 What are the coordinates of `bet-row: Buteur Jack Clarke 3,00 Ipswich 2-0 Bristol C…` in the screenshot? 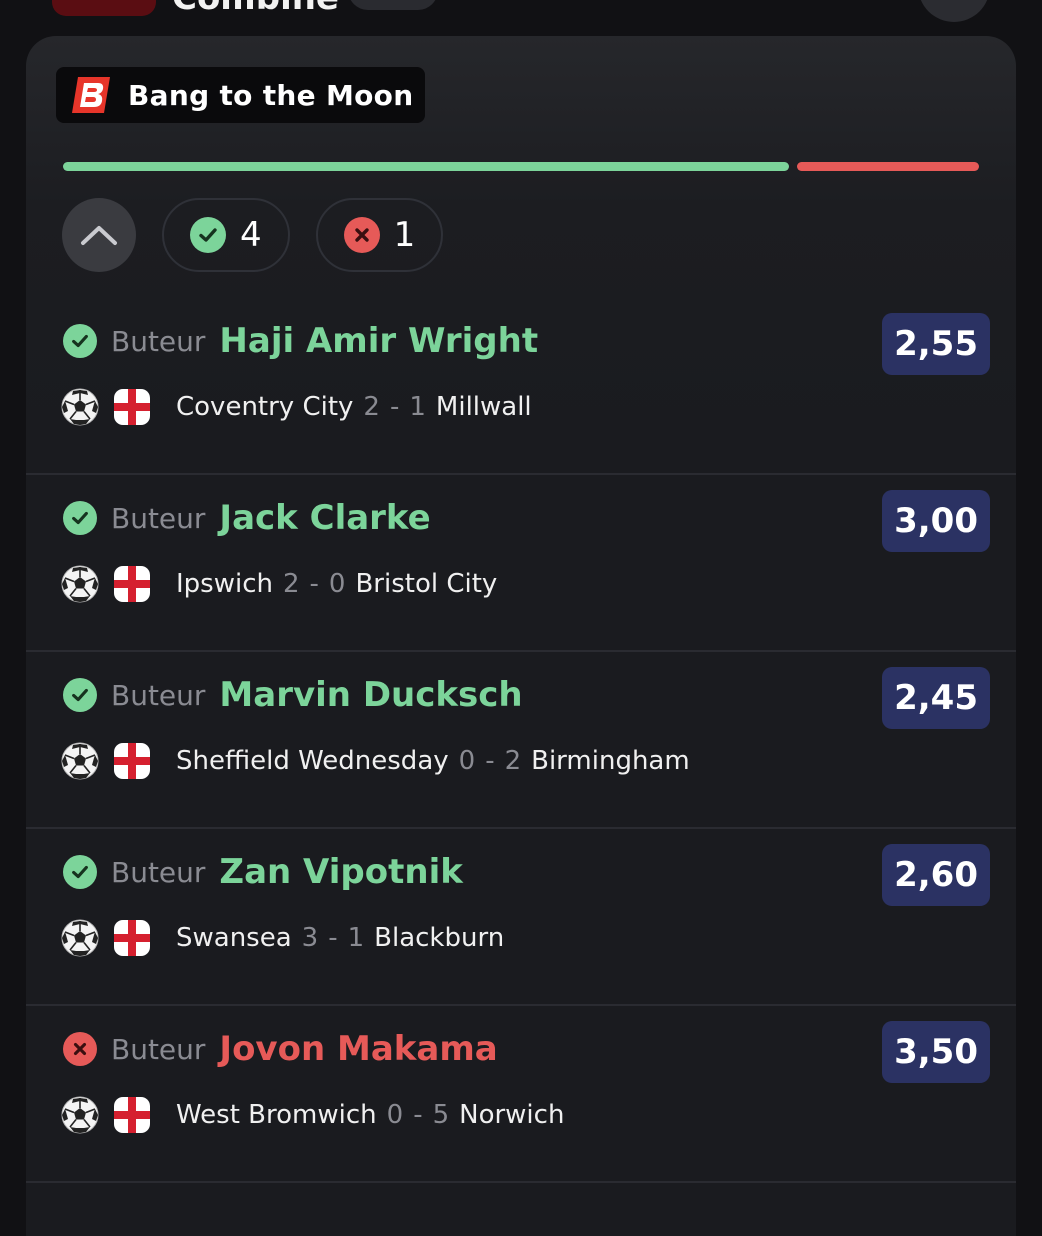 It's located at (521, 564).